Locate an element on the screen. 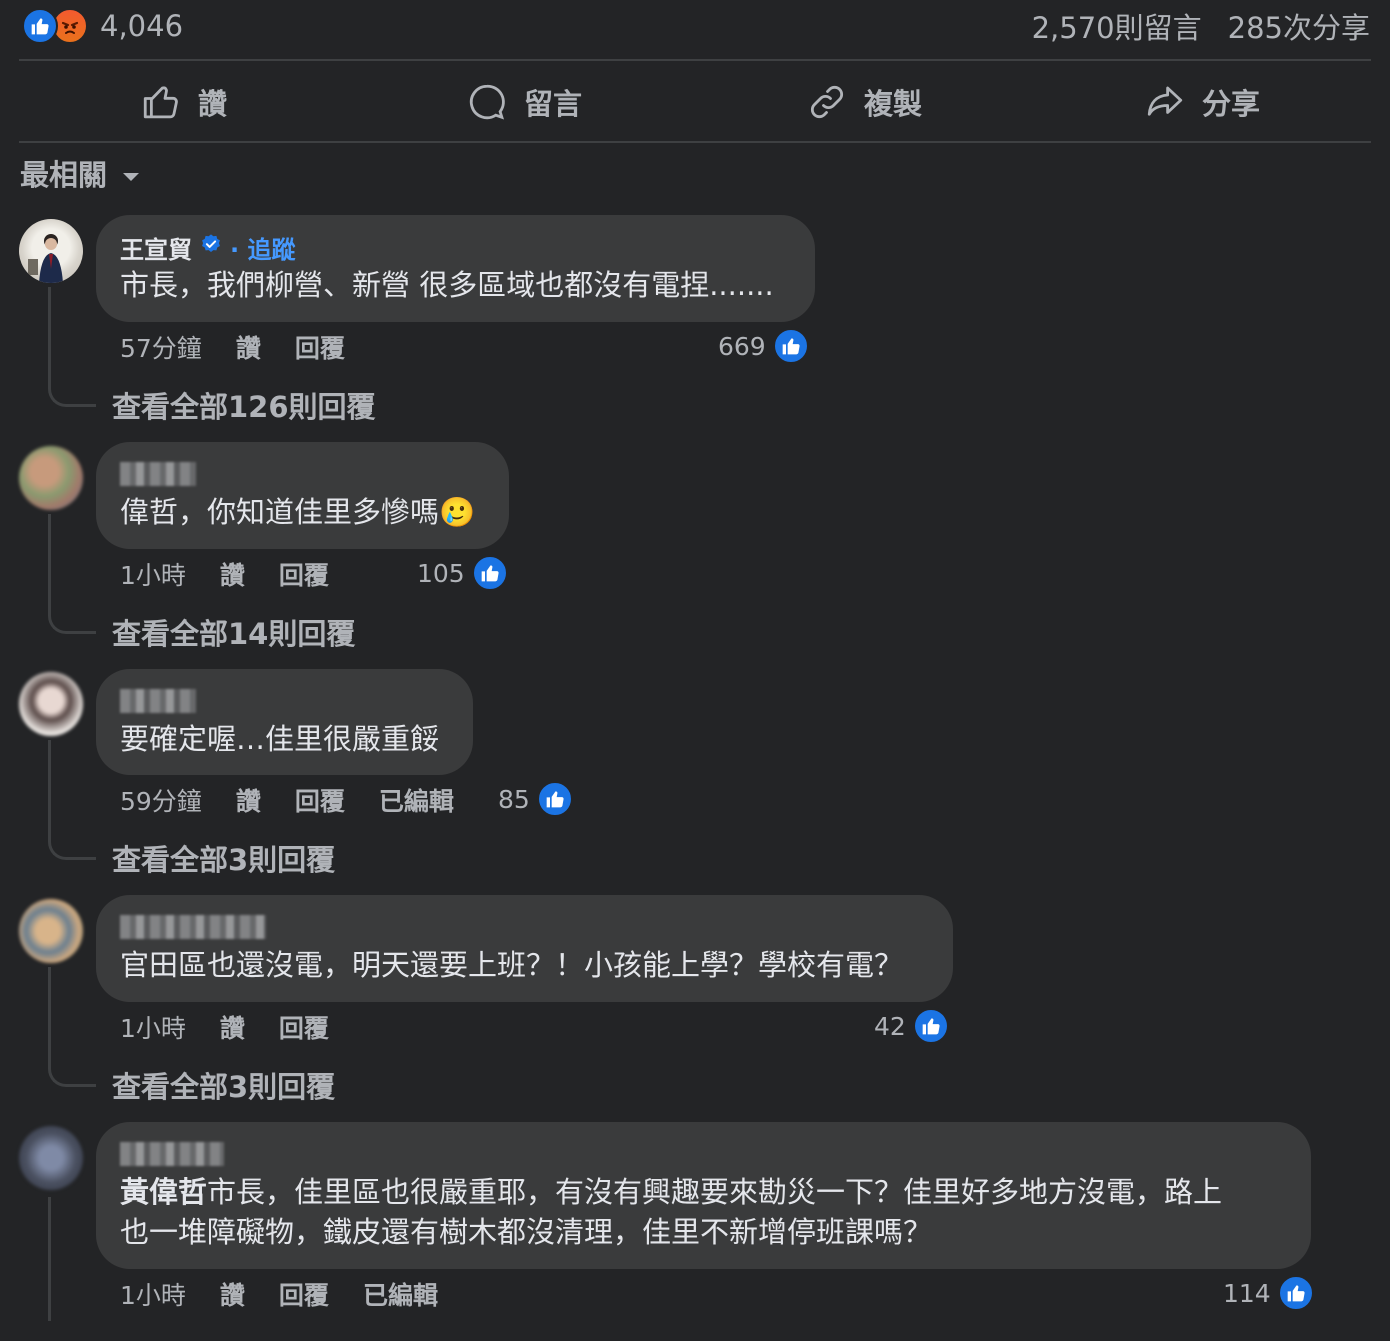 The width and height of the screenshot is (1390, 1341). like-count-number: 669 is located at coordinates (742, 346).